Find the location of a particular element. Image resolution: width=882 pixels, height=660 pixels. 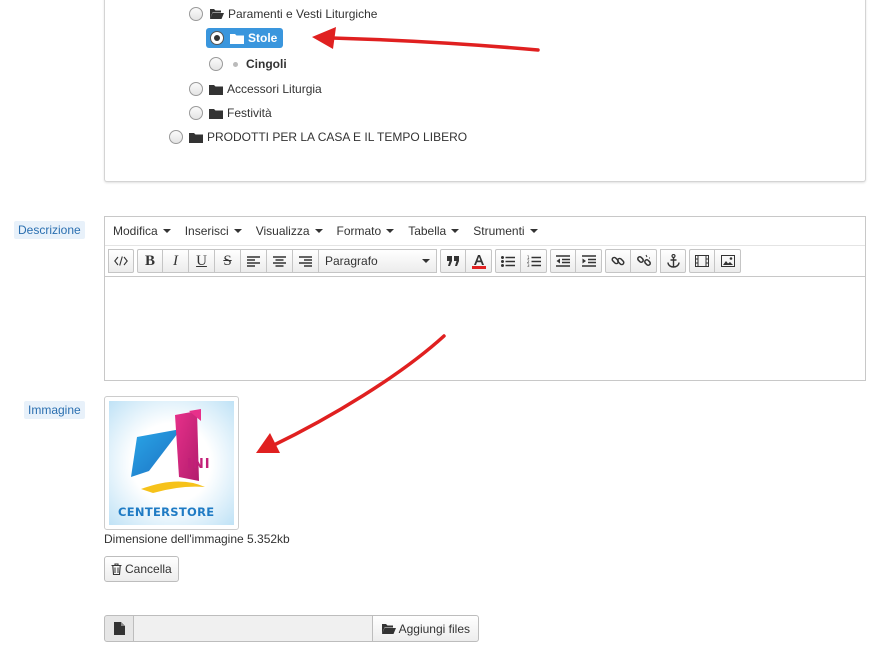

align-left-icon is located at coordinates (253, 261).